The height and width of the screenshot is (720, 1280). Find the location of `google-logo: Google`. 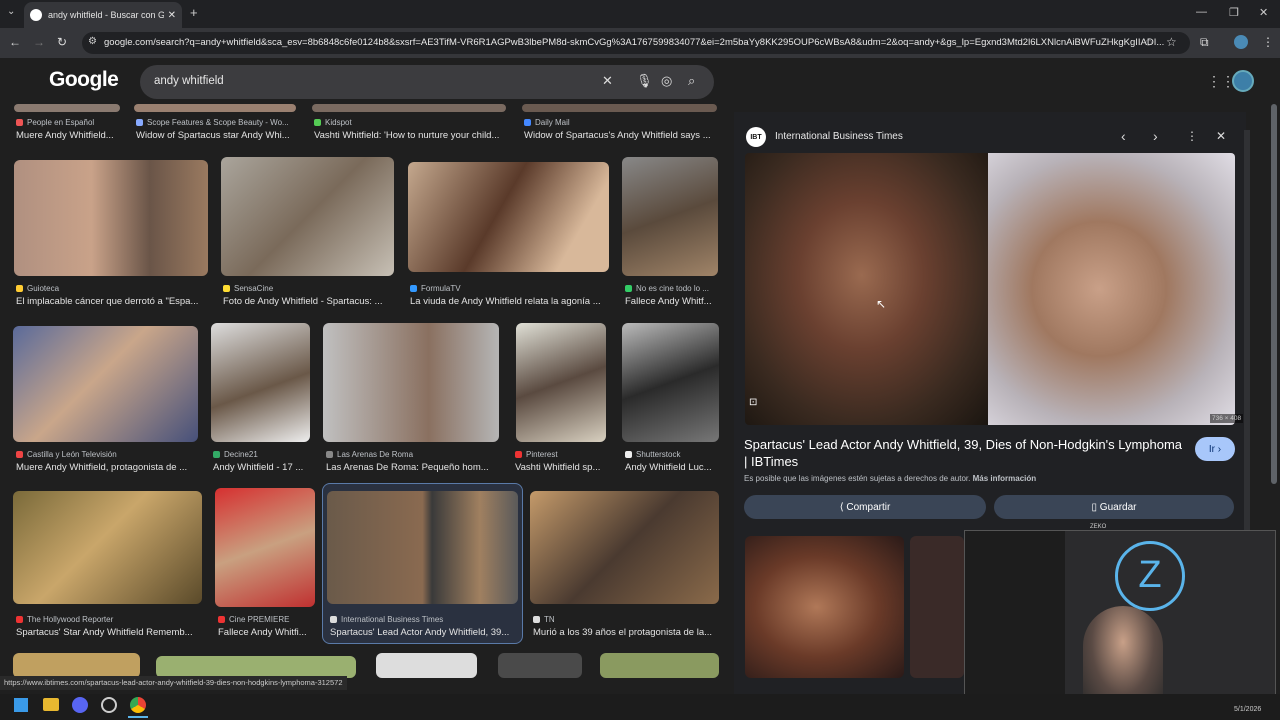

google-logo: Google is located at coordinates (84, 80).